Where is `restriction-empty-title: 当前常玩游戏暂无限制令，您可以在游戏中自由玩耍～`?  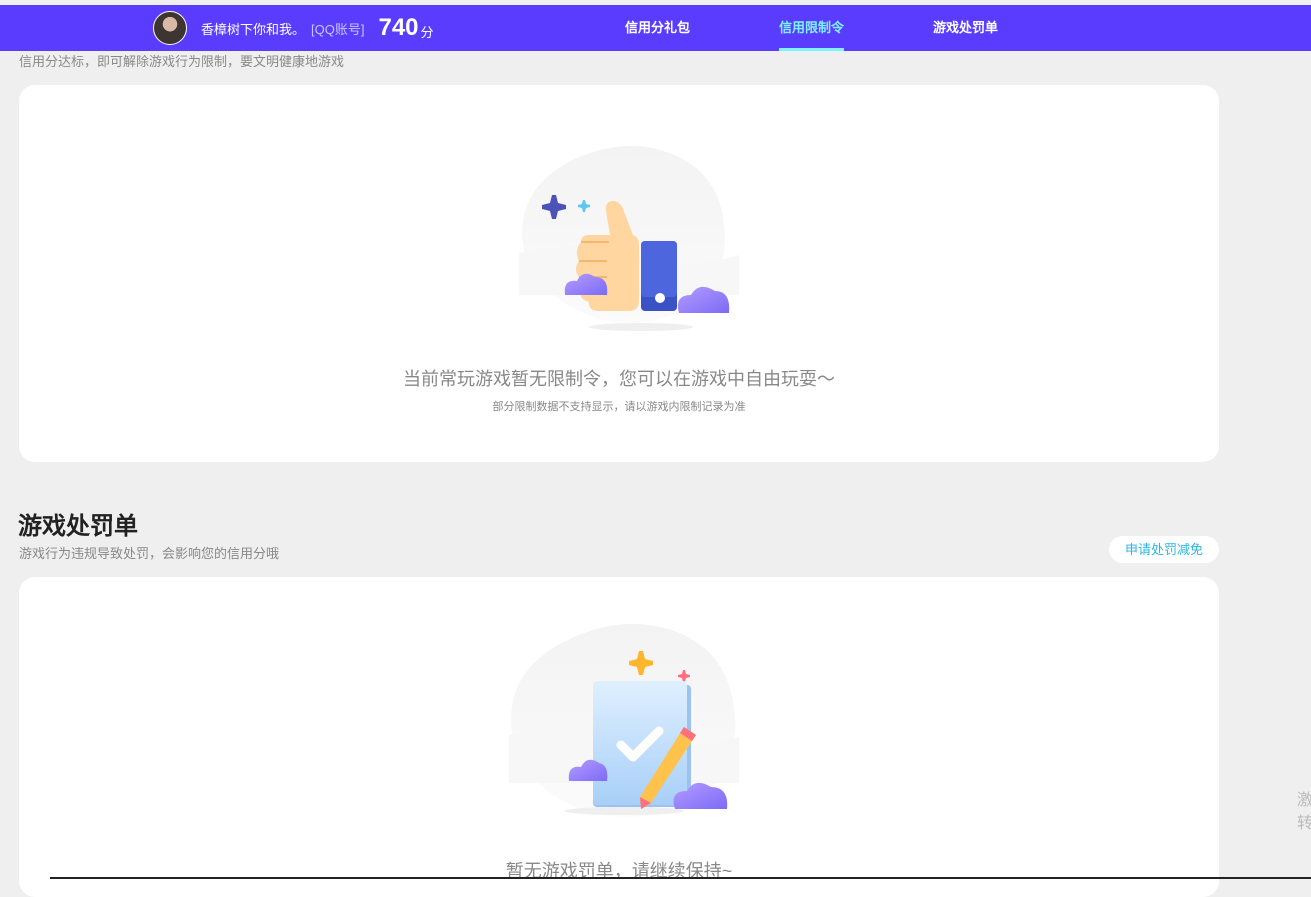
restriction-empty-title: 当前常玩游戏暂无限制令，您可以在游戏中自由玩耍～ is located at coordinates (619, 379).